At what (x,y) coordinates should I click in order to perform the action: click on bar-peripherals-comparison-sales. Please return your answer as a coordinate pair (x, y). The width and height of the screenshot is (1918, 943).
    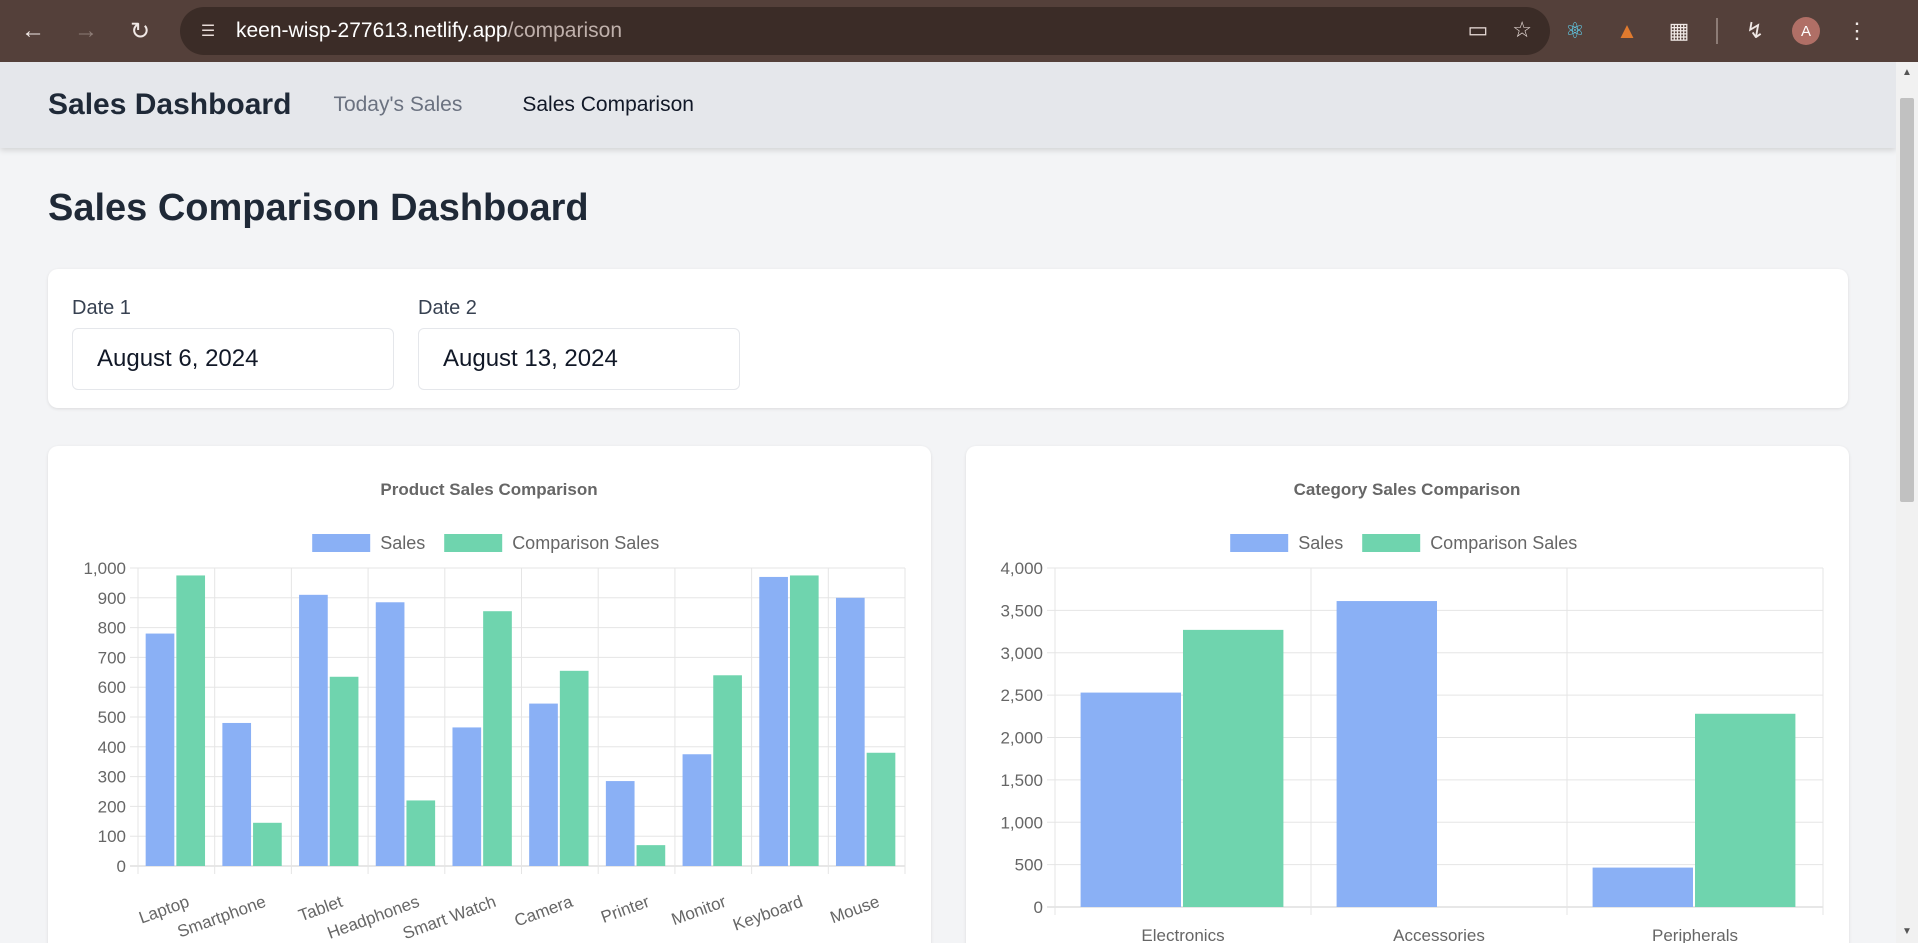
    Looking at the image, I should click on (1745, 810).